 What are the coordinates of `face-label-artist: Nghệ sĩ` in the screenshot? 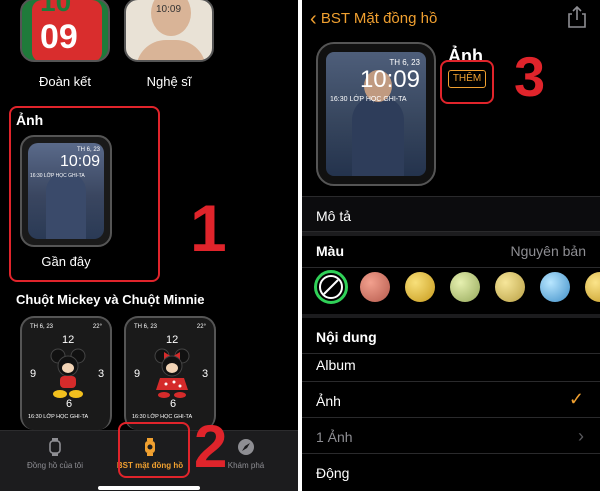 It's located at (169, 81).